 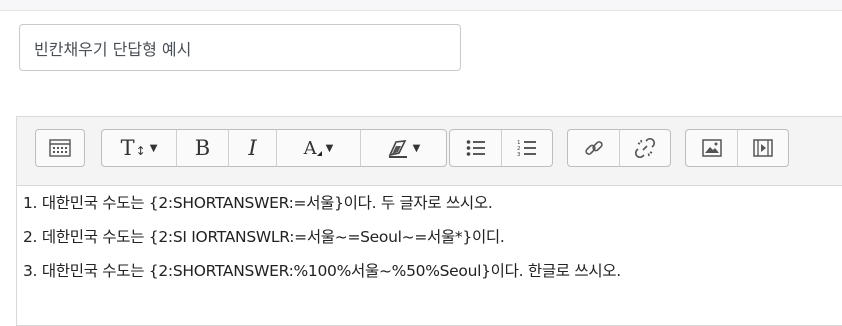 I want to click on background-color-icon, so click(x=397, y=149).